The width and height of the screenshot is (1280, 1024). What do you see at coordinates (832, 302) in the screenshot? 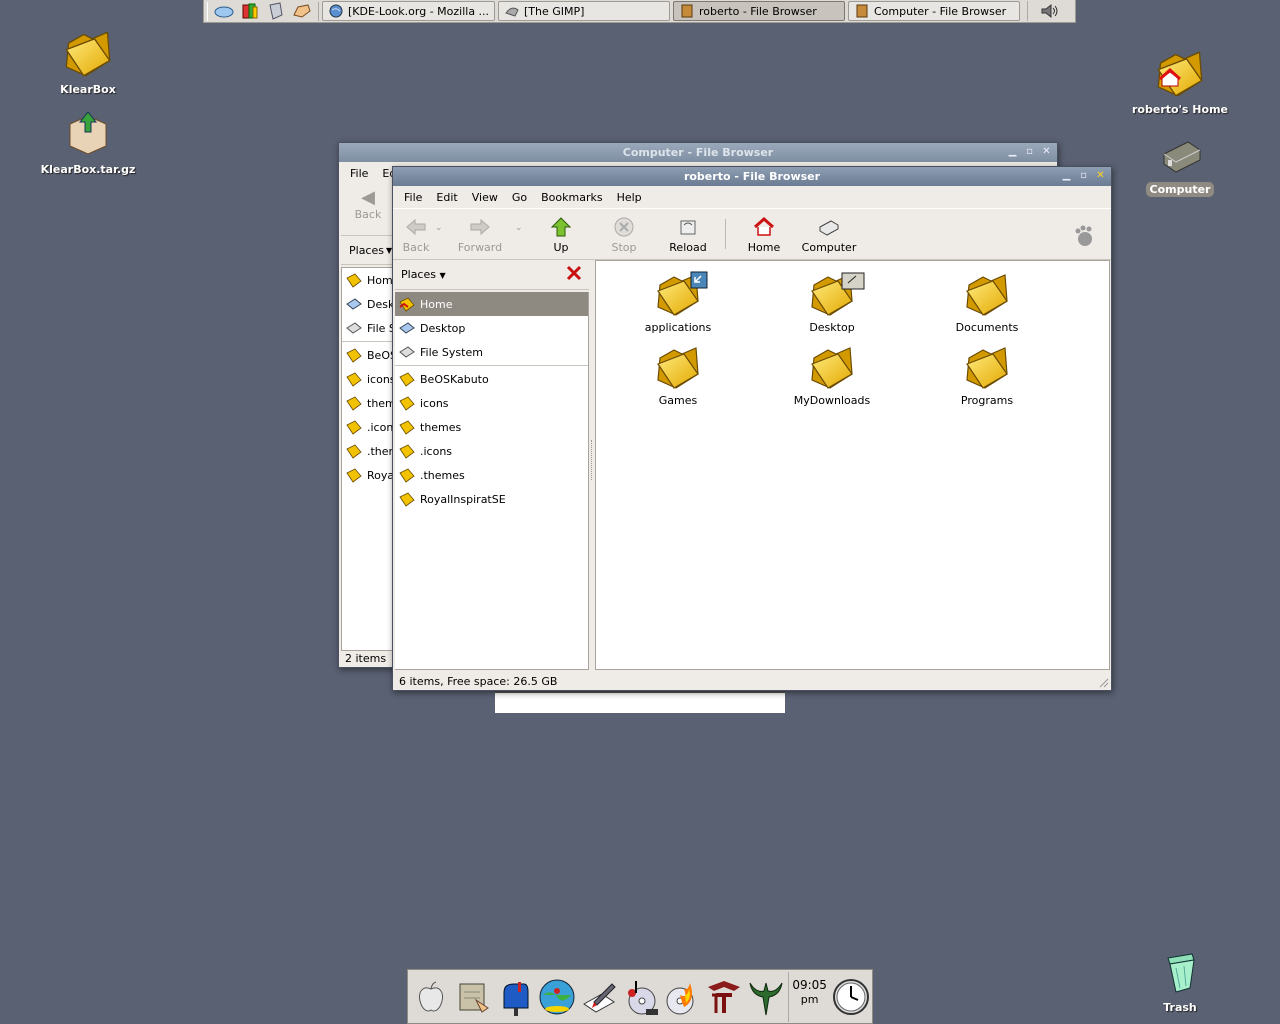
I see `file-item-desktop: Desktop` at bounding box center [832, 302].